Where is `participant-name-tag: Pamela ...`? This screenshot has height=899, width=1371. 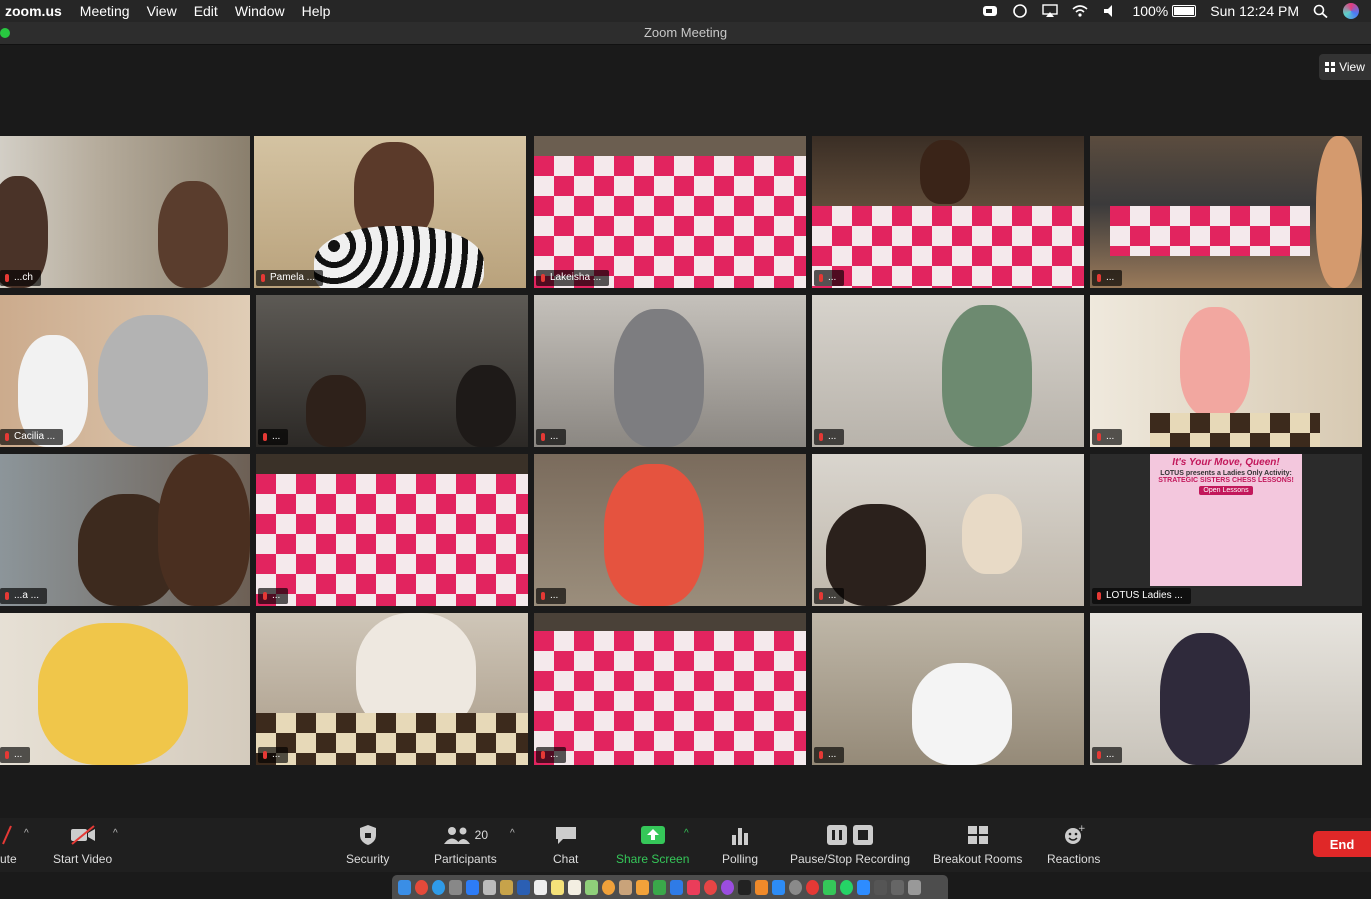 participant-name-tag: Pamela ... is located at coordinates (290, 278).